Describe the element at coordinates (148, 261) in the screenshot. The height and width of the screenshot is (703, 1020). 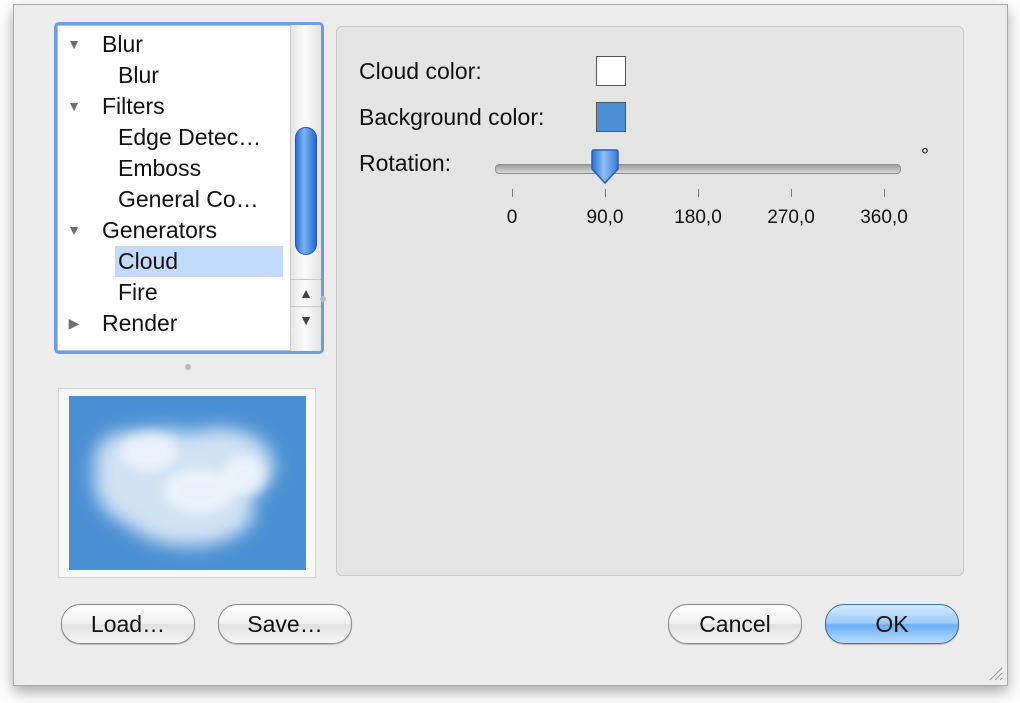
I see `tree-item-label: Cloud` at that location.